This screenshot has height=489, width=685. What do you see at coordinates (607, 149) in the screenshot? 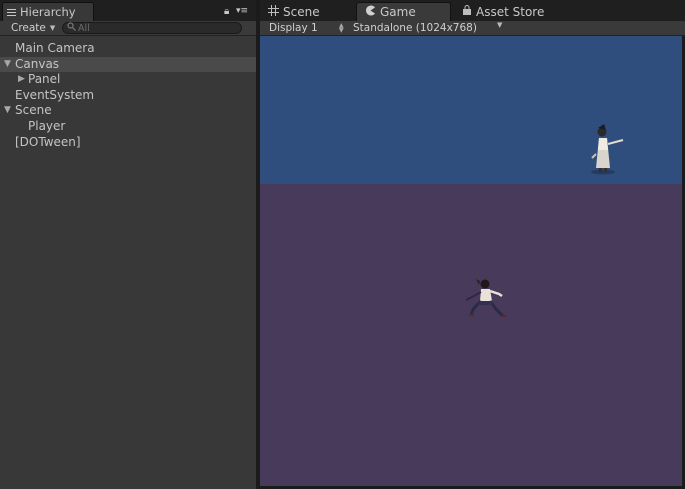
I see `enemy-character-sprite` at bounding box center [607, 149].